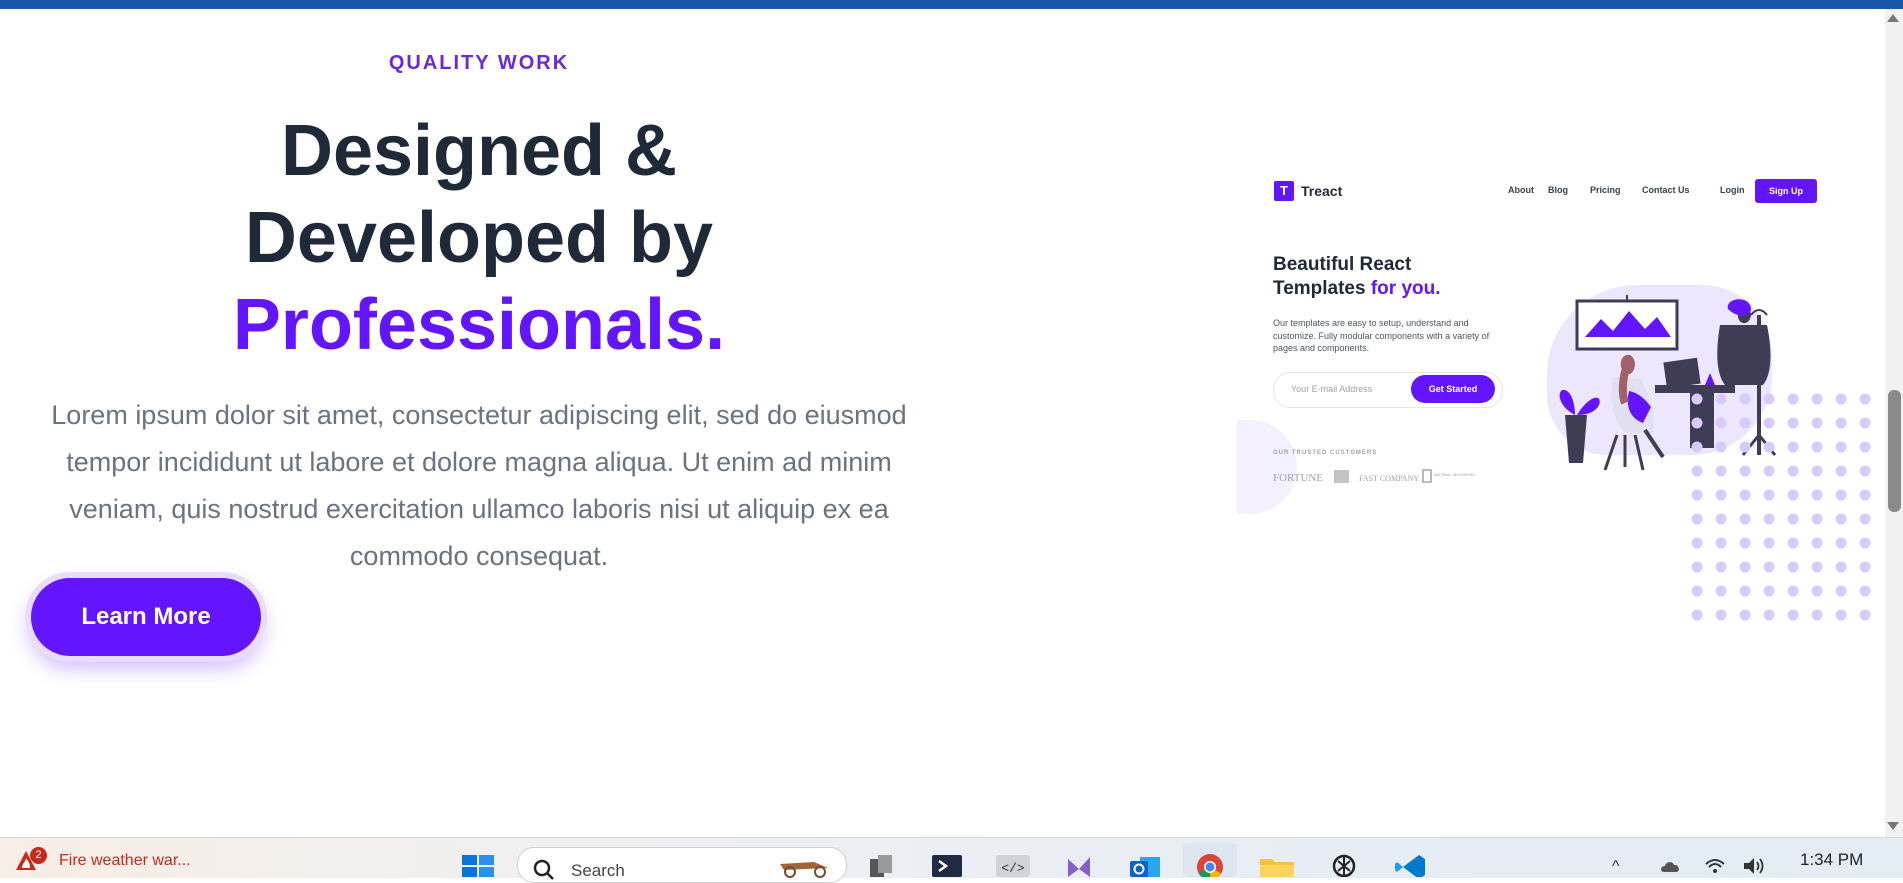  What do you see at coordinates (1145, 865) in the screenshot?
I see `outlook-icon` at bounding box center [1145, 865].